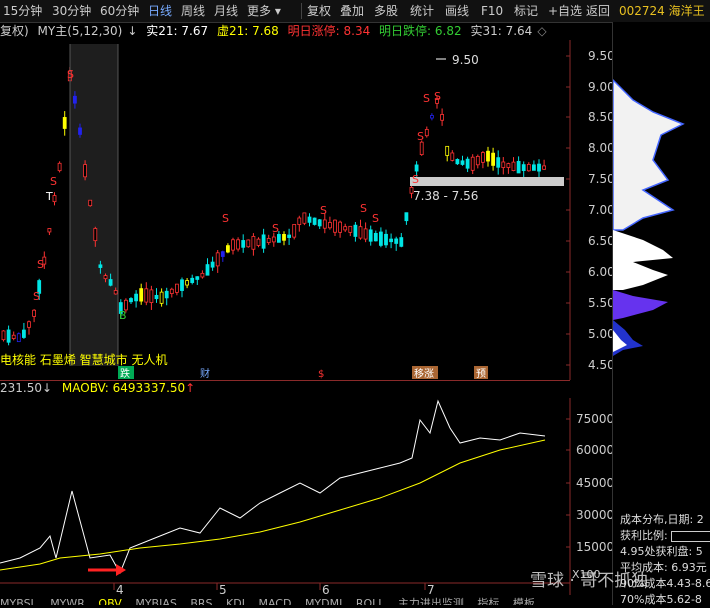 This screenshot has height=608, width=710. Describe the element at coordinates (422, 11) in the screenshot. I see `statistics-button: 统计` at that location.